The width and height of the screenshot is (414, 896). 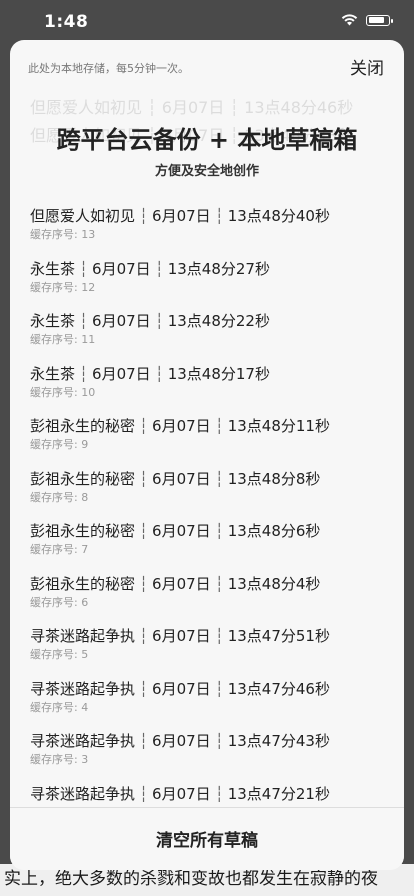 I want to click on draft-title: 永生茶 ┆ 6月07日 ┆ 13点48分22秒, so click(x=217, y=318).